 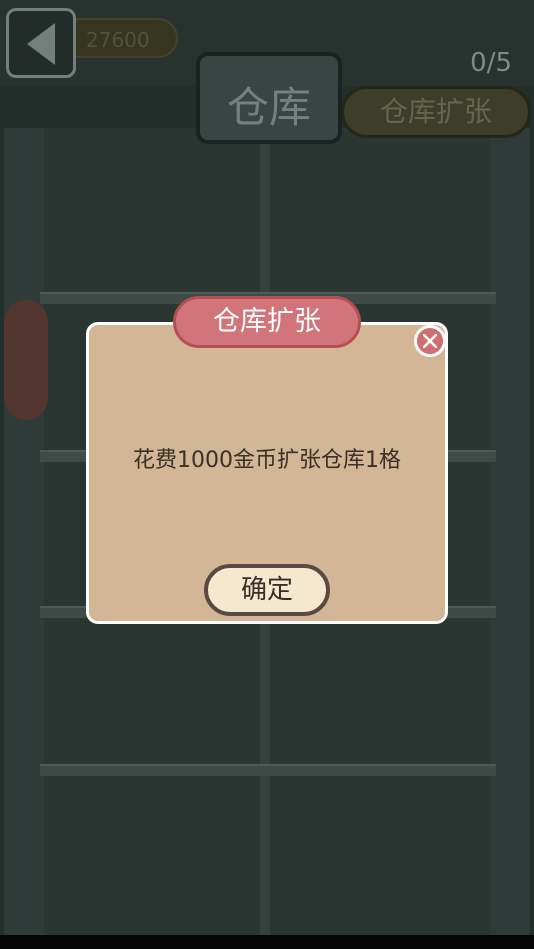 I want to click on dialog-message: 花费1000金币扩张仓库1格, so click(x=267, y=460).